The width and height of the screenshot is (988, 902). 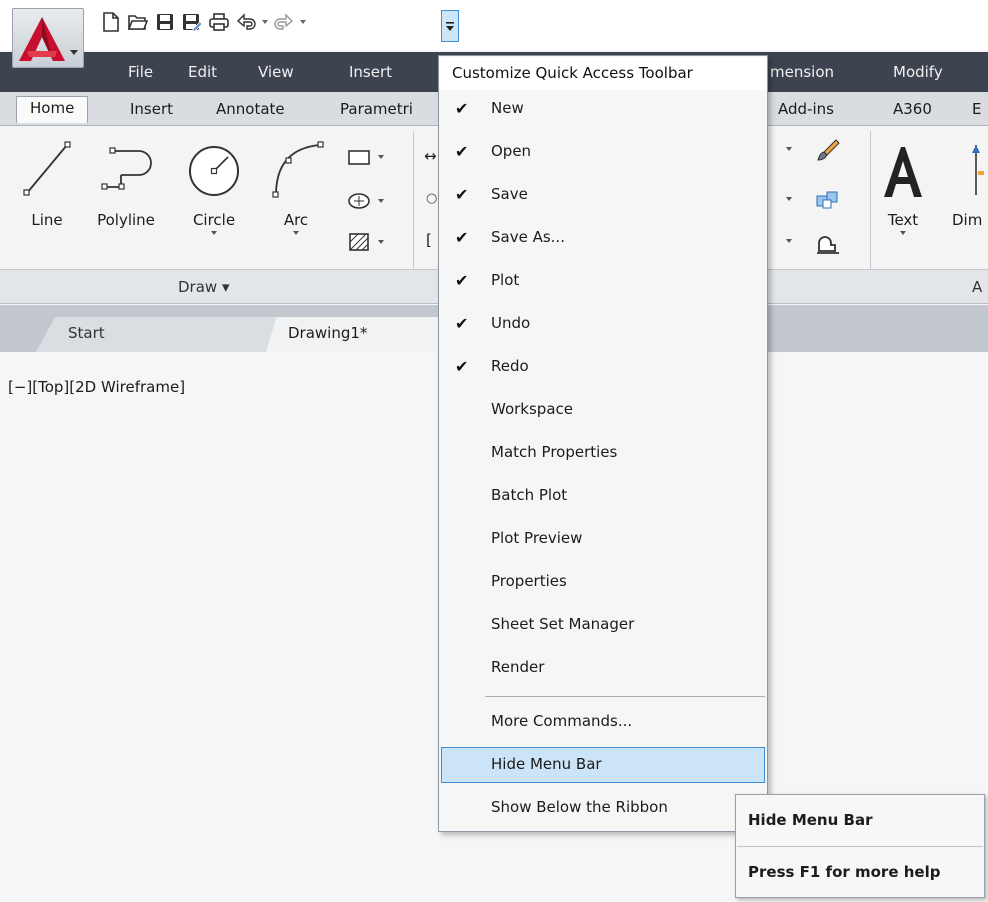 I want to click on menu-item-hide-menu-bar: Hide Menu Bar, so click(x=603, y=765).